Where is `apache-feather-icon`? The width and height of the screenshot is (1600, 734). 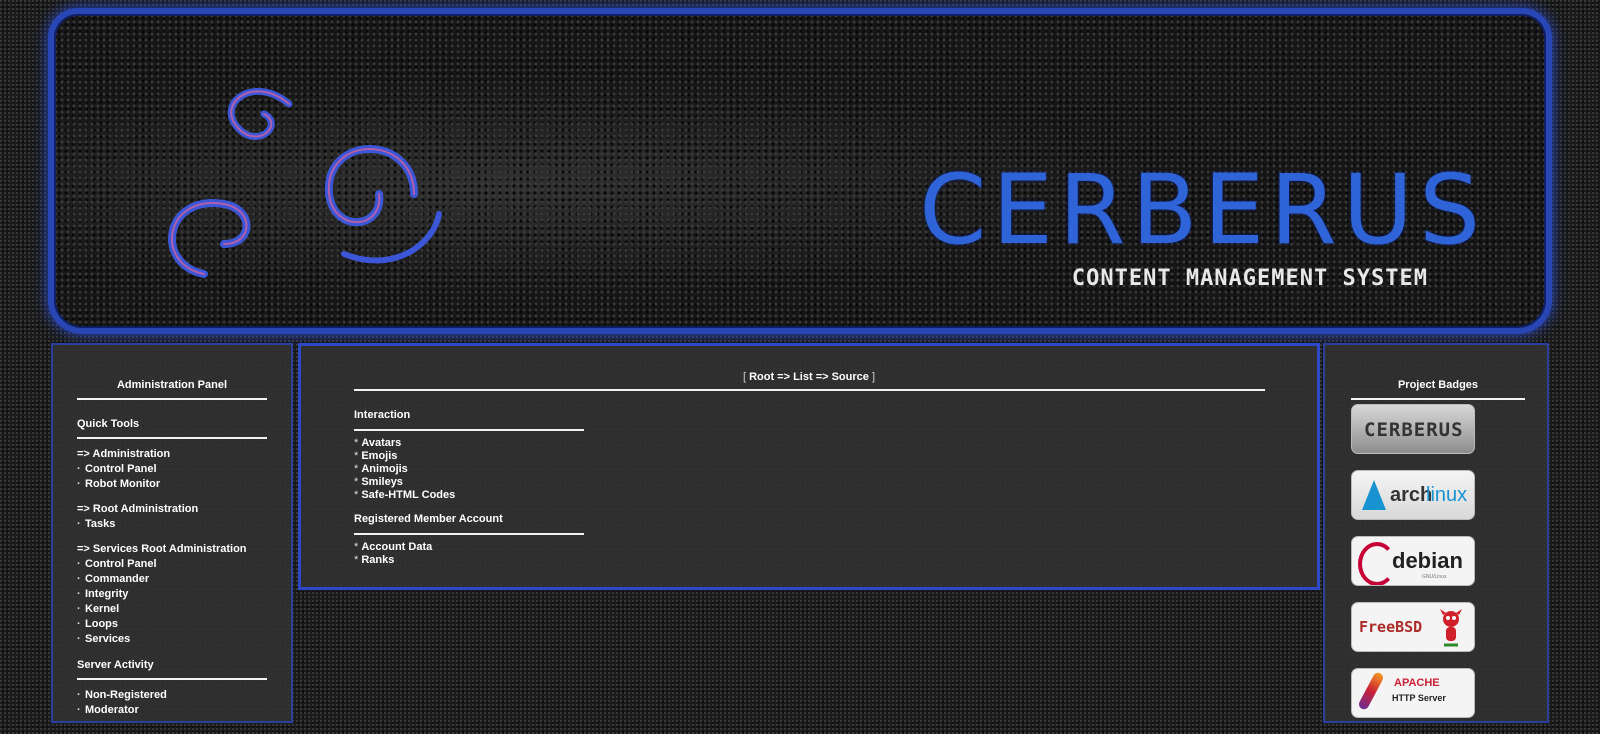 apache-feather-icon is located at coordinates (1371, 691).